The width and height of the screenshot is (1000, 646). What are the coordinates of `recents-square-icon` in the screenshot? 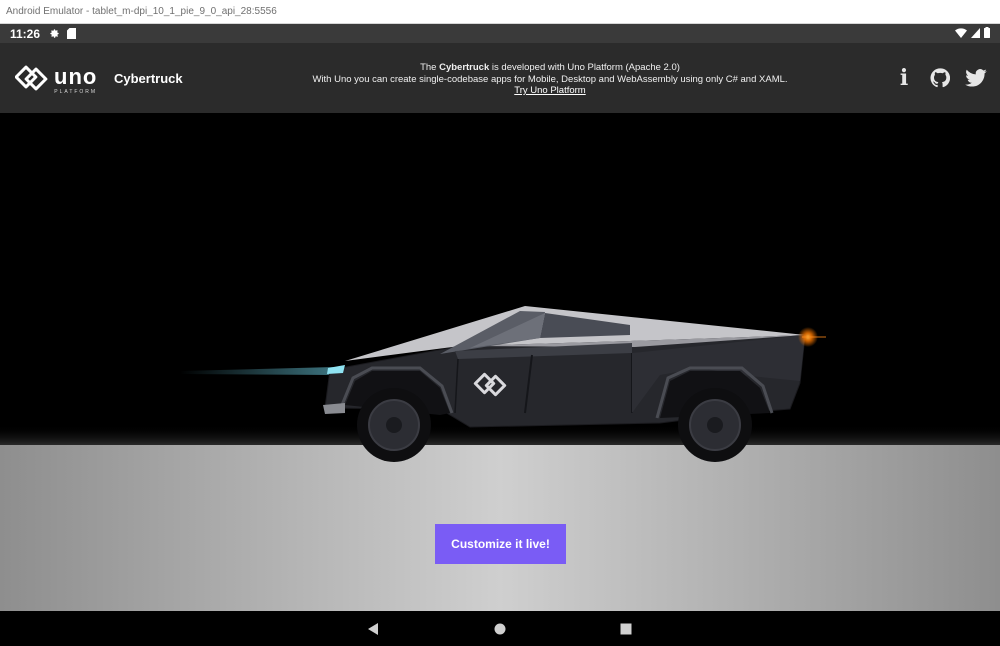 It's located at (626, 629).